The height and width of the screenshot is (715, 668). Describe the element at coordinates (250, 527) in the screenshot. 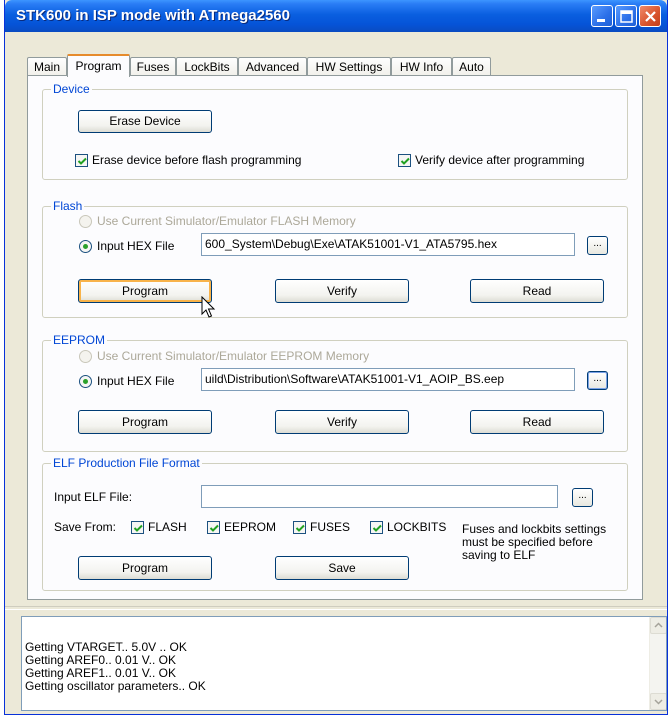

I see `save-eeprom-label: EEPROM` at that location.